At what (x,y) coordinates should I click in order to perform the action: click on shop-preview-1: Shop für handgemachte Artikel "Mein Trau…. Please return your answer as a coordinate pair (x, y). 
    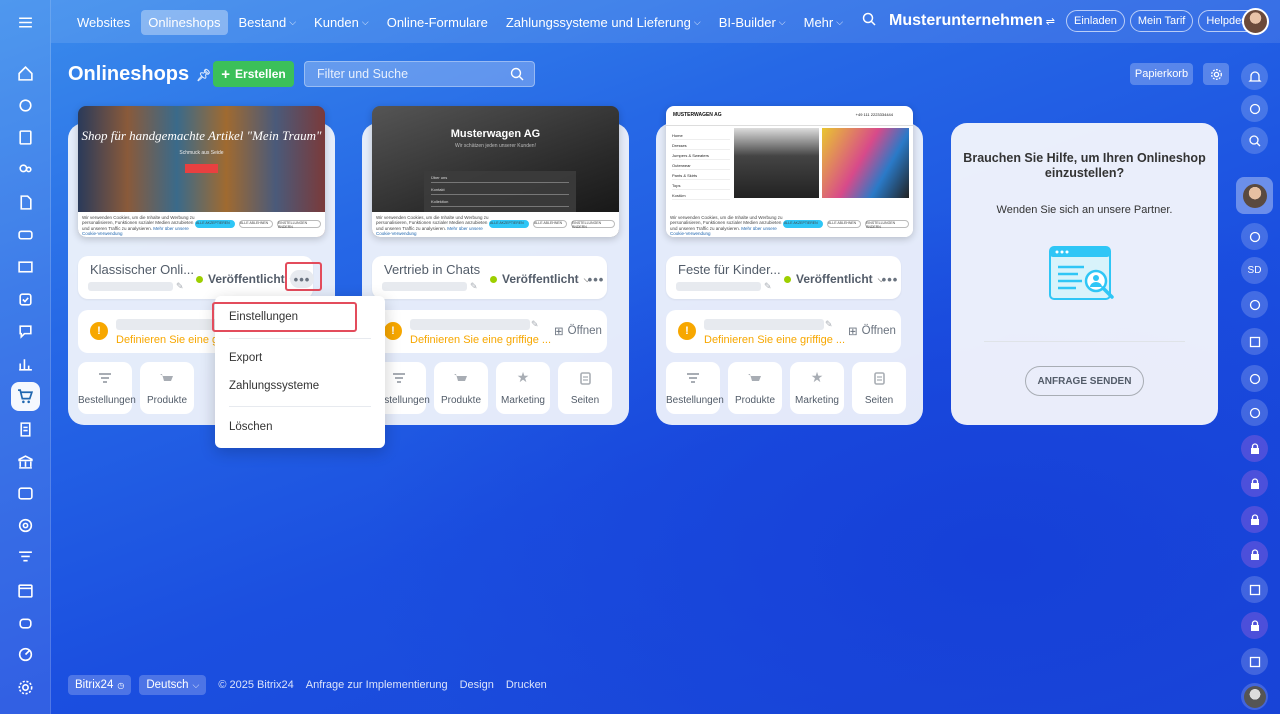
    Looking at the image, I should click on (201, 171).